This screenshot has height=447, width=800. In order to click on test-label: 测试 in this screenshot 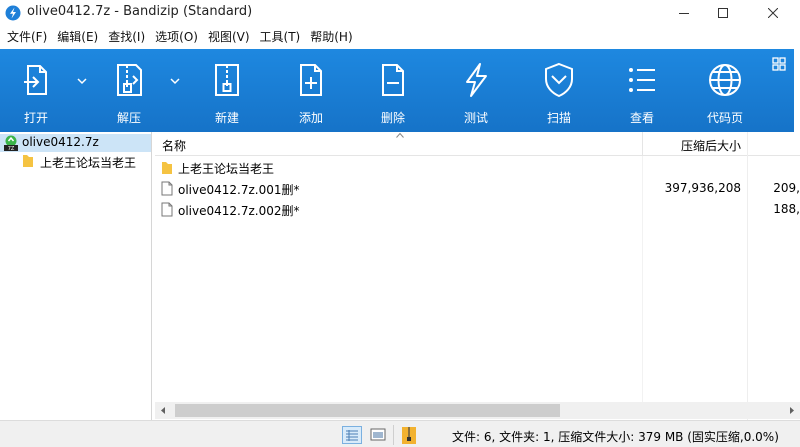, I will do `click(475, 118)`.